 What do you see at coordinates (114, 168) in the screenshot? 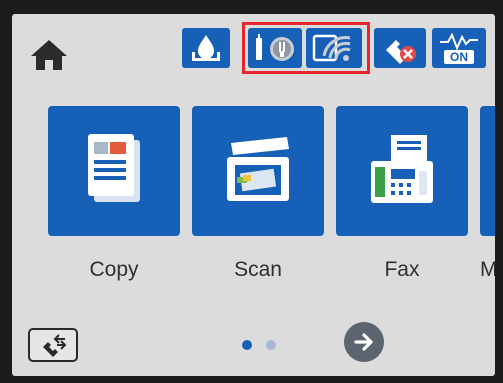
I see `copy-icon` at bounding box center [114, 168].